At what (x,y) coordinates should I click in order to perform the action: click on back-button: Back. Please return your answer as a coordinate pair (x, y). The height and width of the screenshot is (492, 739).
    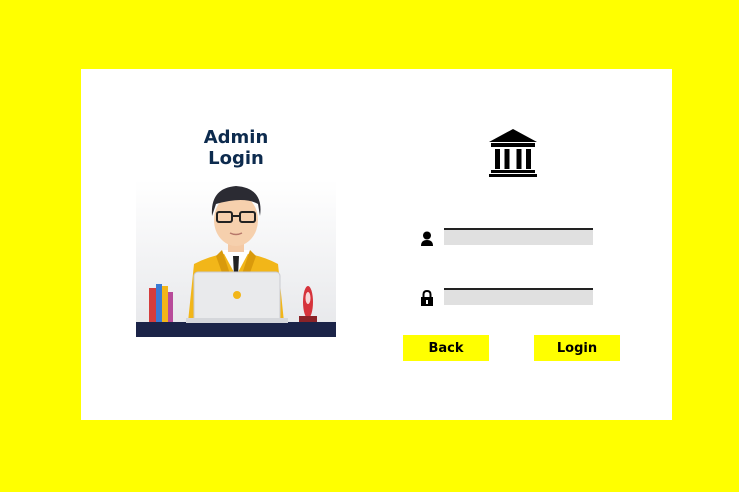
    Looking at the image, I should click on (446, 348).